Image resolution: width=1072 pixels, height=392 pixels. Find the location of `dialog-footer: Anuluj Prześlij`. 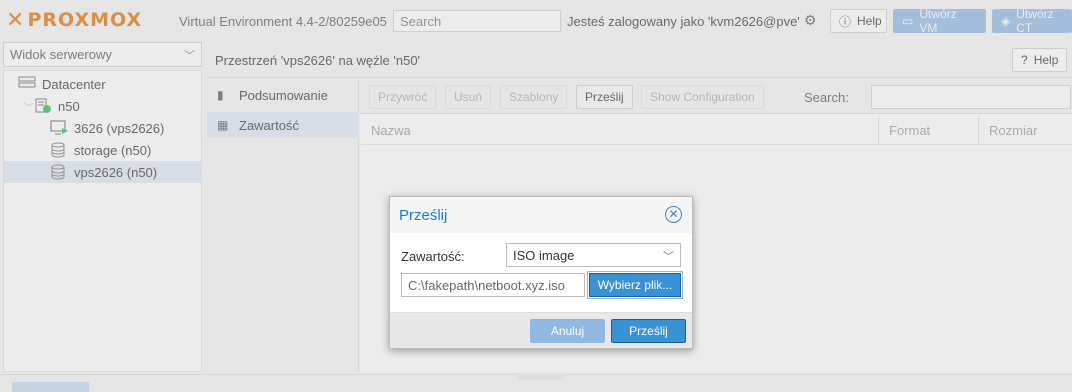

dialog-footer: Anuluj Prześlij is located at coordinates (541, 330).